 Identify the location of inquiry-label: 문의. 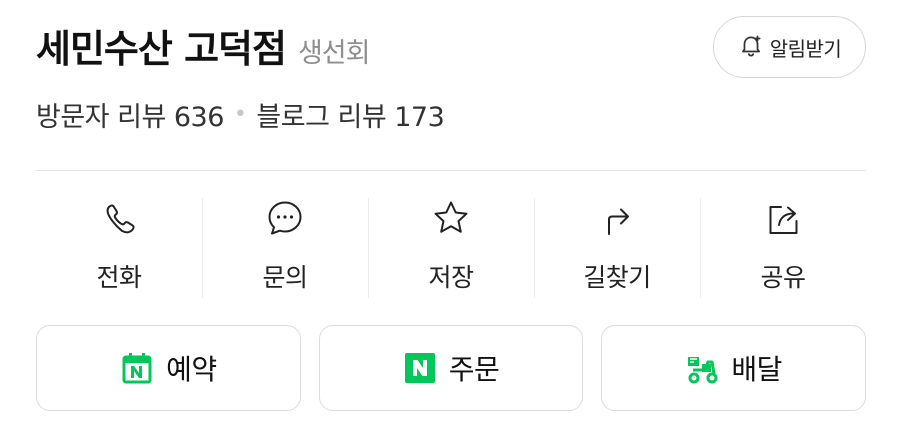
(285, 277).